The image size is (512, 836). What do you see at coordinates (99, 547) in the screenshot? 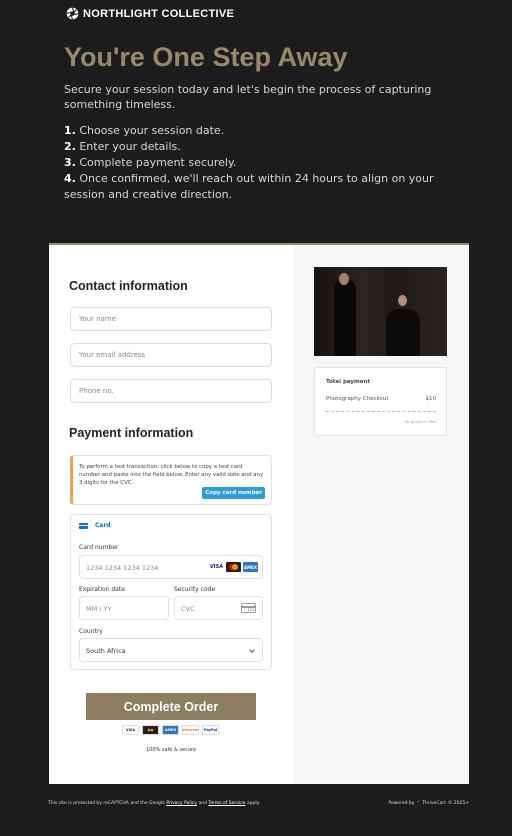
I see `card-number-label: Card number` at bounding box center [99, 547].